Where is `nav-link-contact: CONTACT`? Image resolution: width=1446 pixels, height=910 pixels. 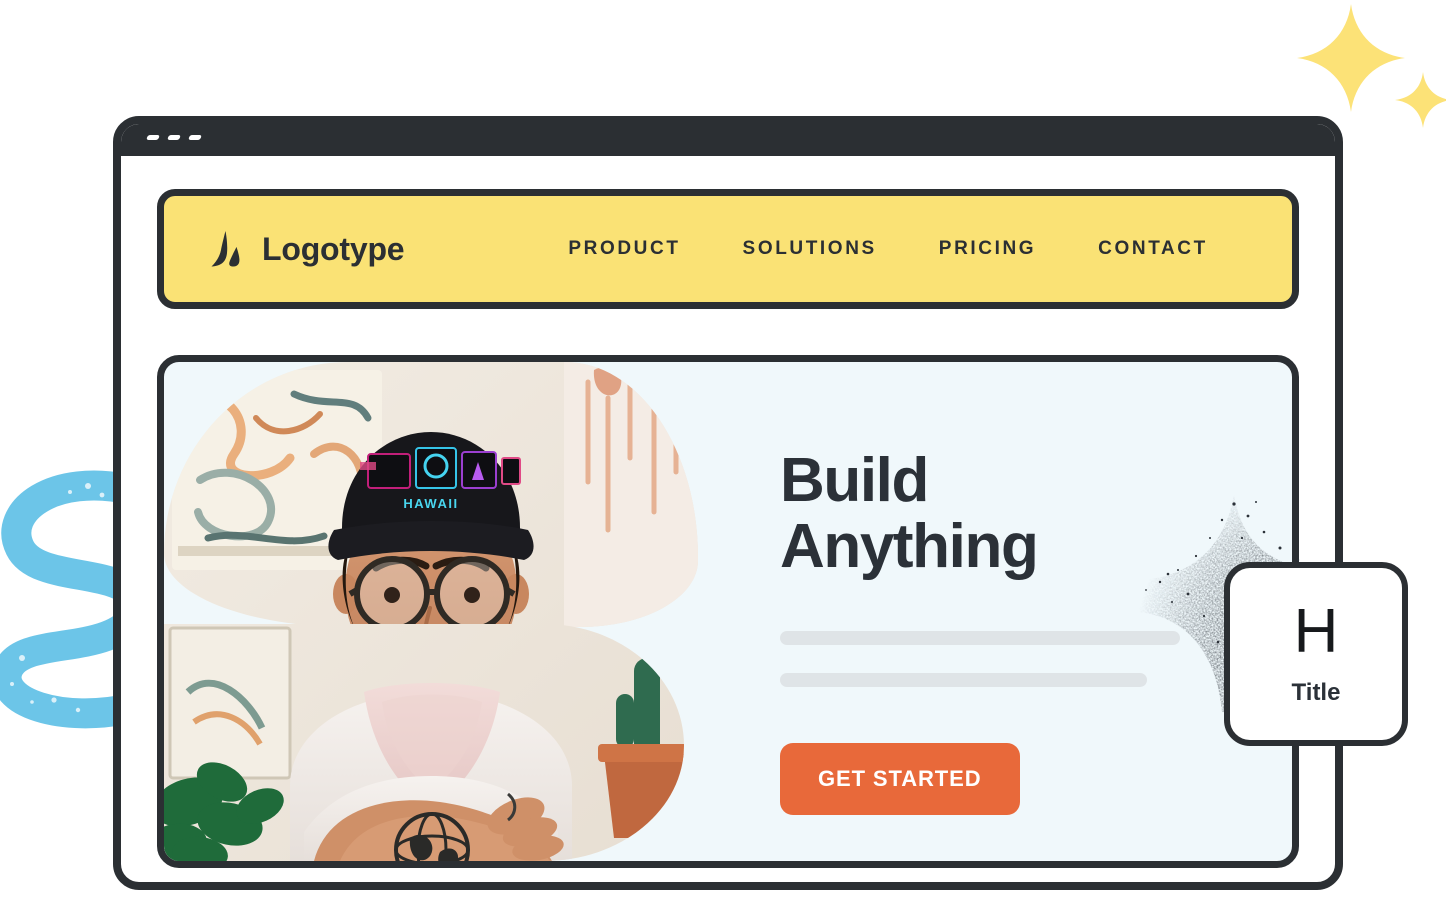 nav-link-contact: CONTACT is located at coordinates (1153, 249).